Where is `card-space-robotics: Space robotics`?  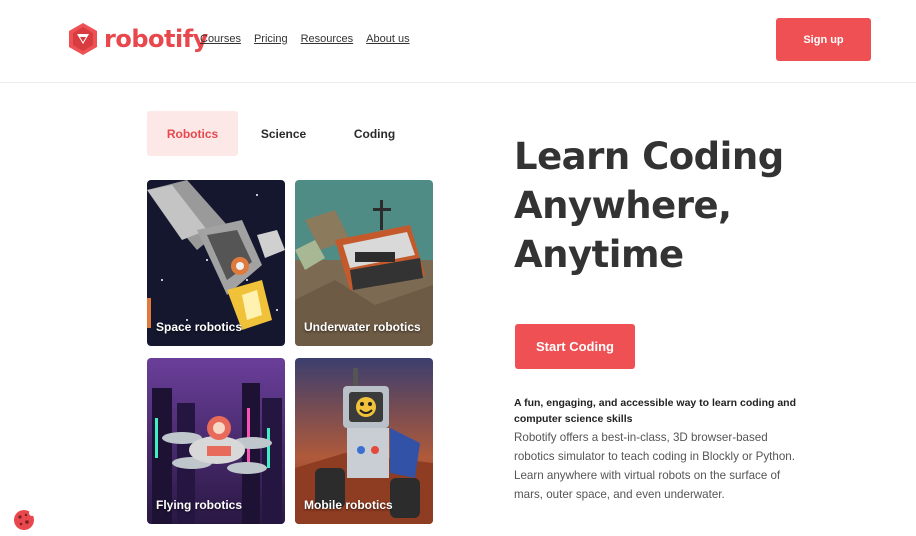 card-space-robotics: Space robotics is located at coordinates (216, 263).